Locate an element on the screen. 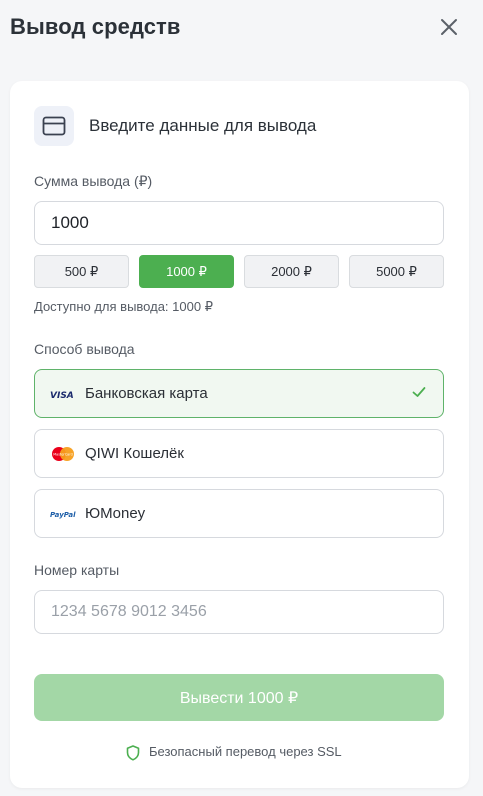 This screenshot has height=796, width=483. svg-text: PayPal is located at coordinates (63, 515).